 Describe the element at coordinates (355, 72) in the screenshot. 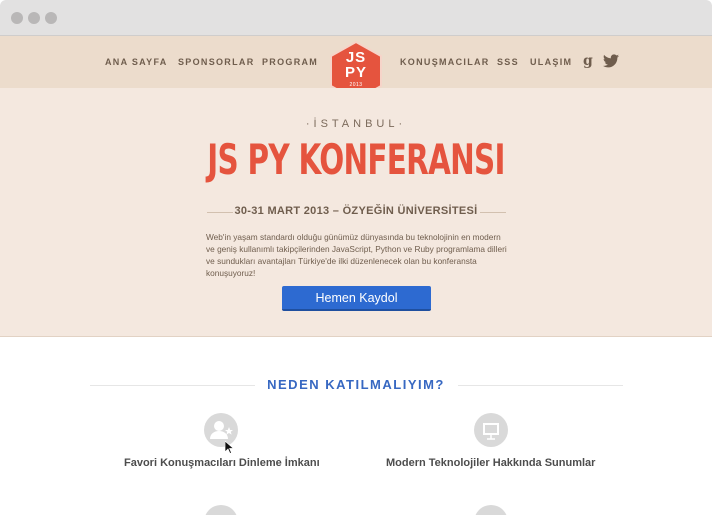

I see `logo-text-py: PY` at that location.